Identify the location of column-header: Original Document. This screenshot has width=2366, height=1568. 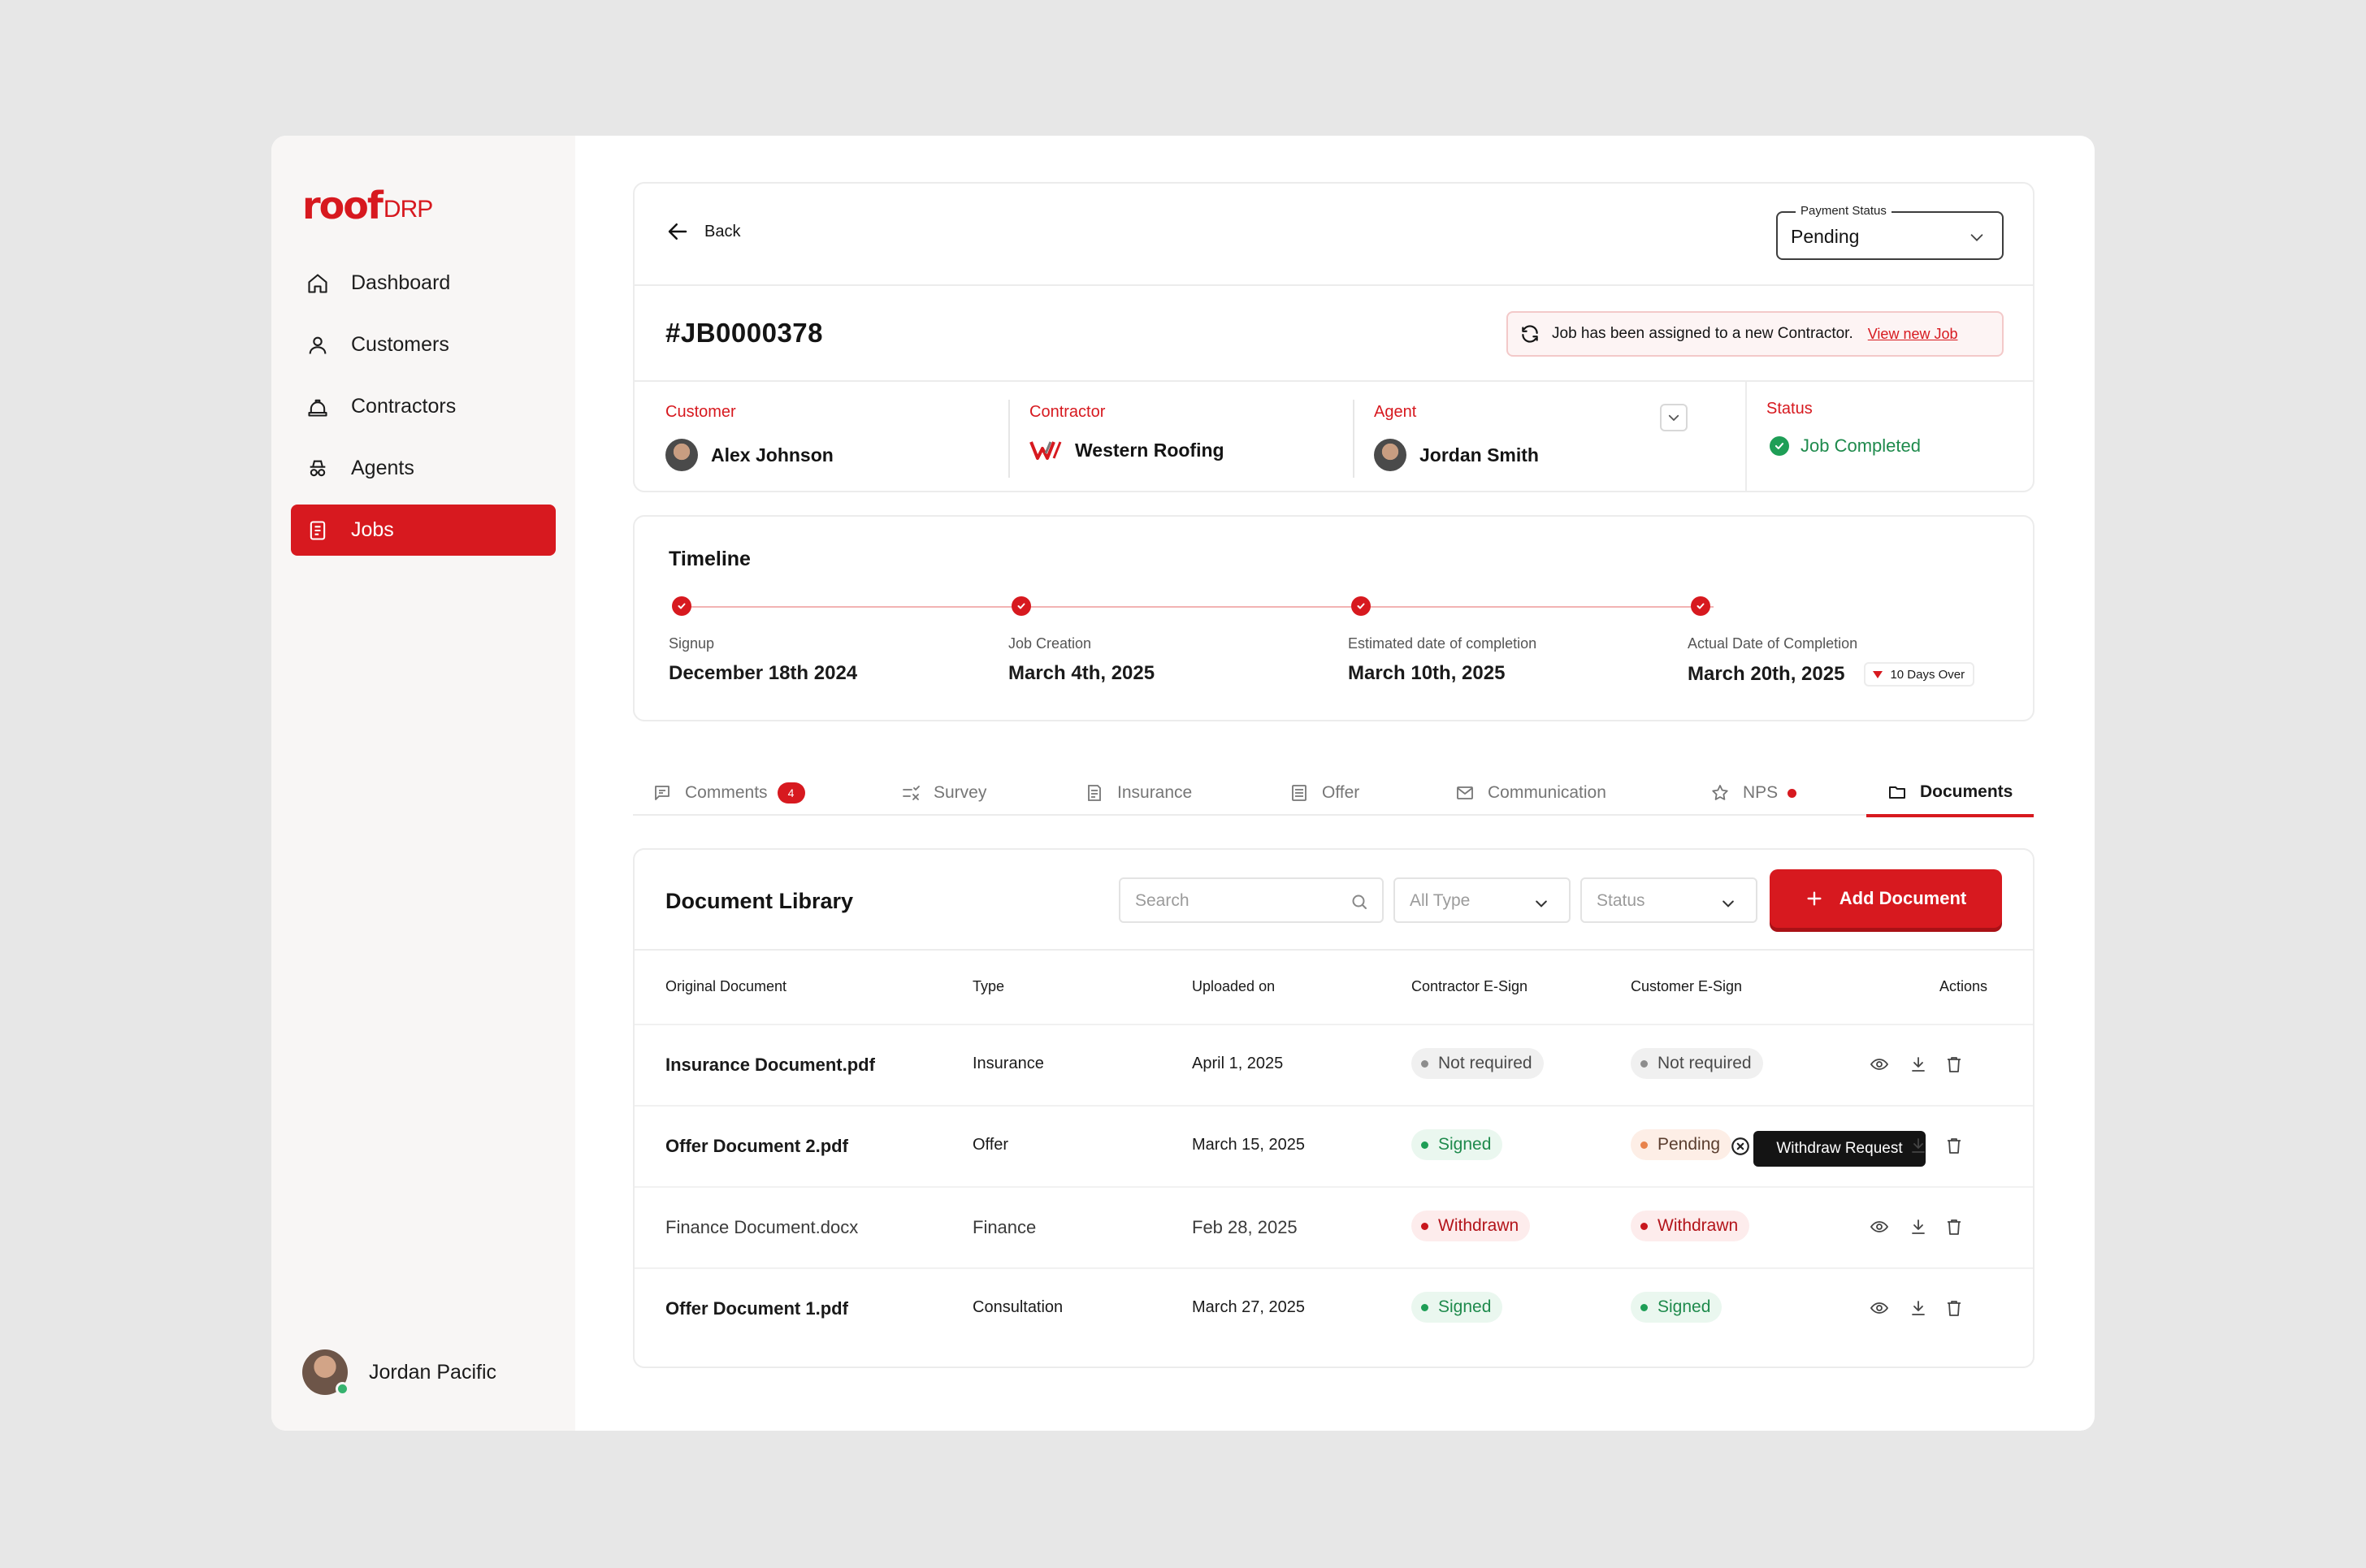
(726, 986).